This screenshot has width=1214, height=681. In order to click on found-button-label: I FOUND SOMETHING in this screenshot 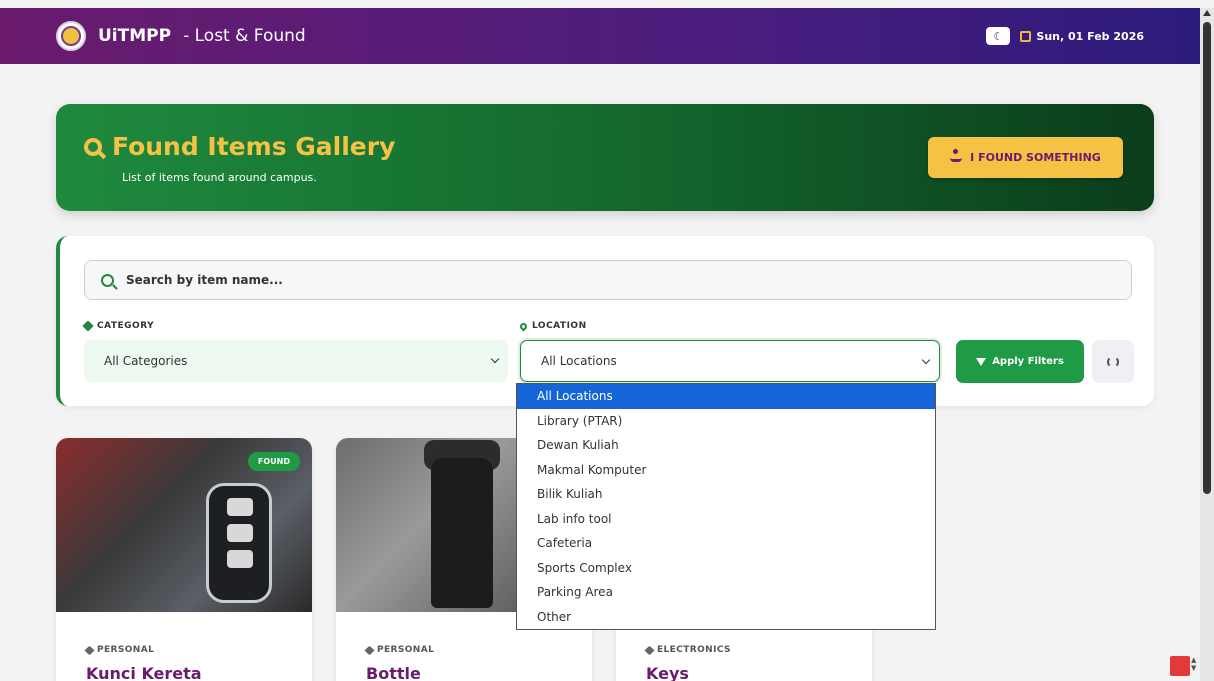, I will do `click(1035, 157)`.